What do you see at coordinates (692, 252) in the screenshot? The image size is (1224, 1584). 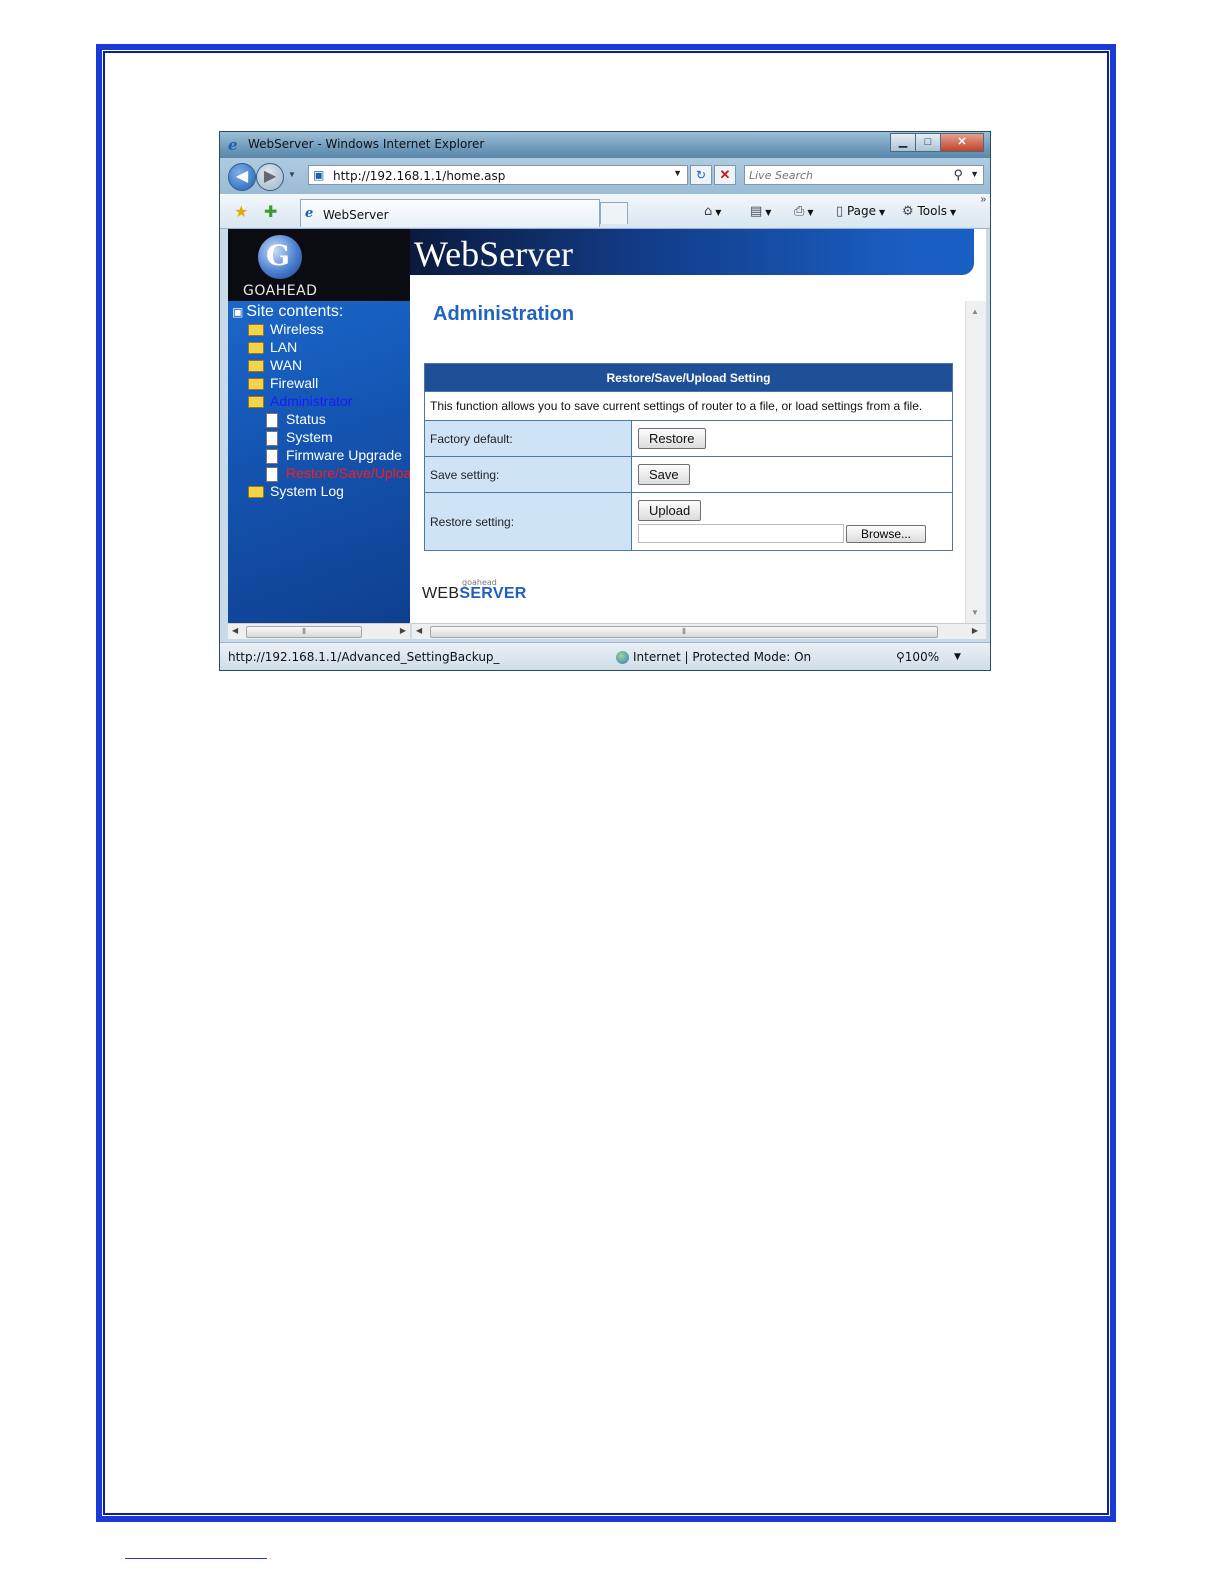 I see `webserver-banner: WebServer` at bounding box center [692, 252].